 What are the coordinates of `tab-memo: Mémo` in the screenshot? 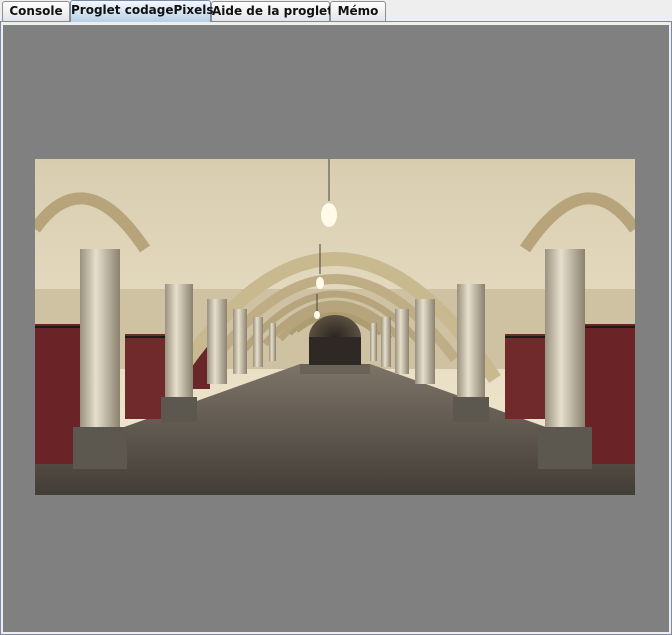 It's located at (358, 11).